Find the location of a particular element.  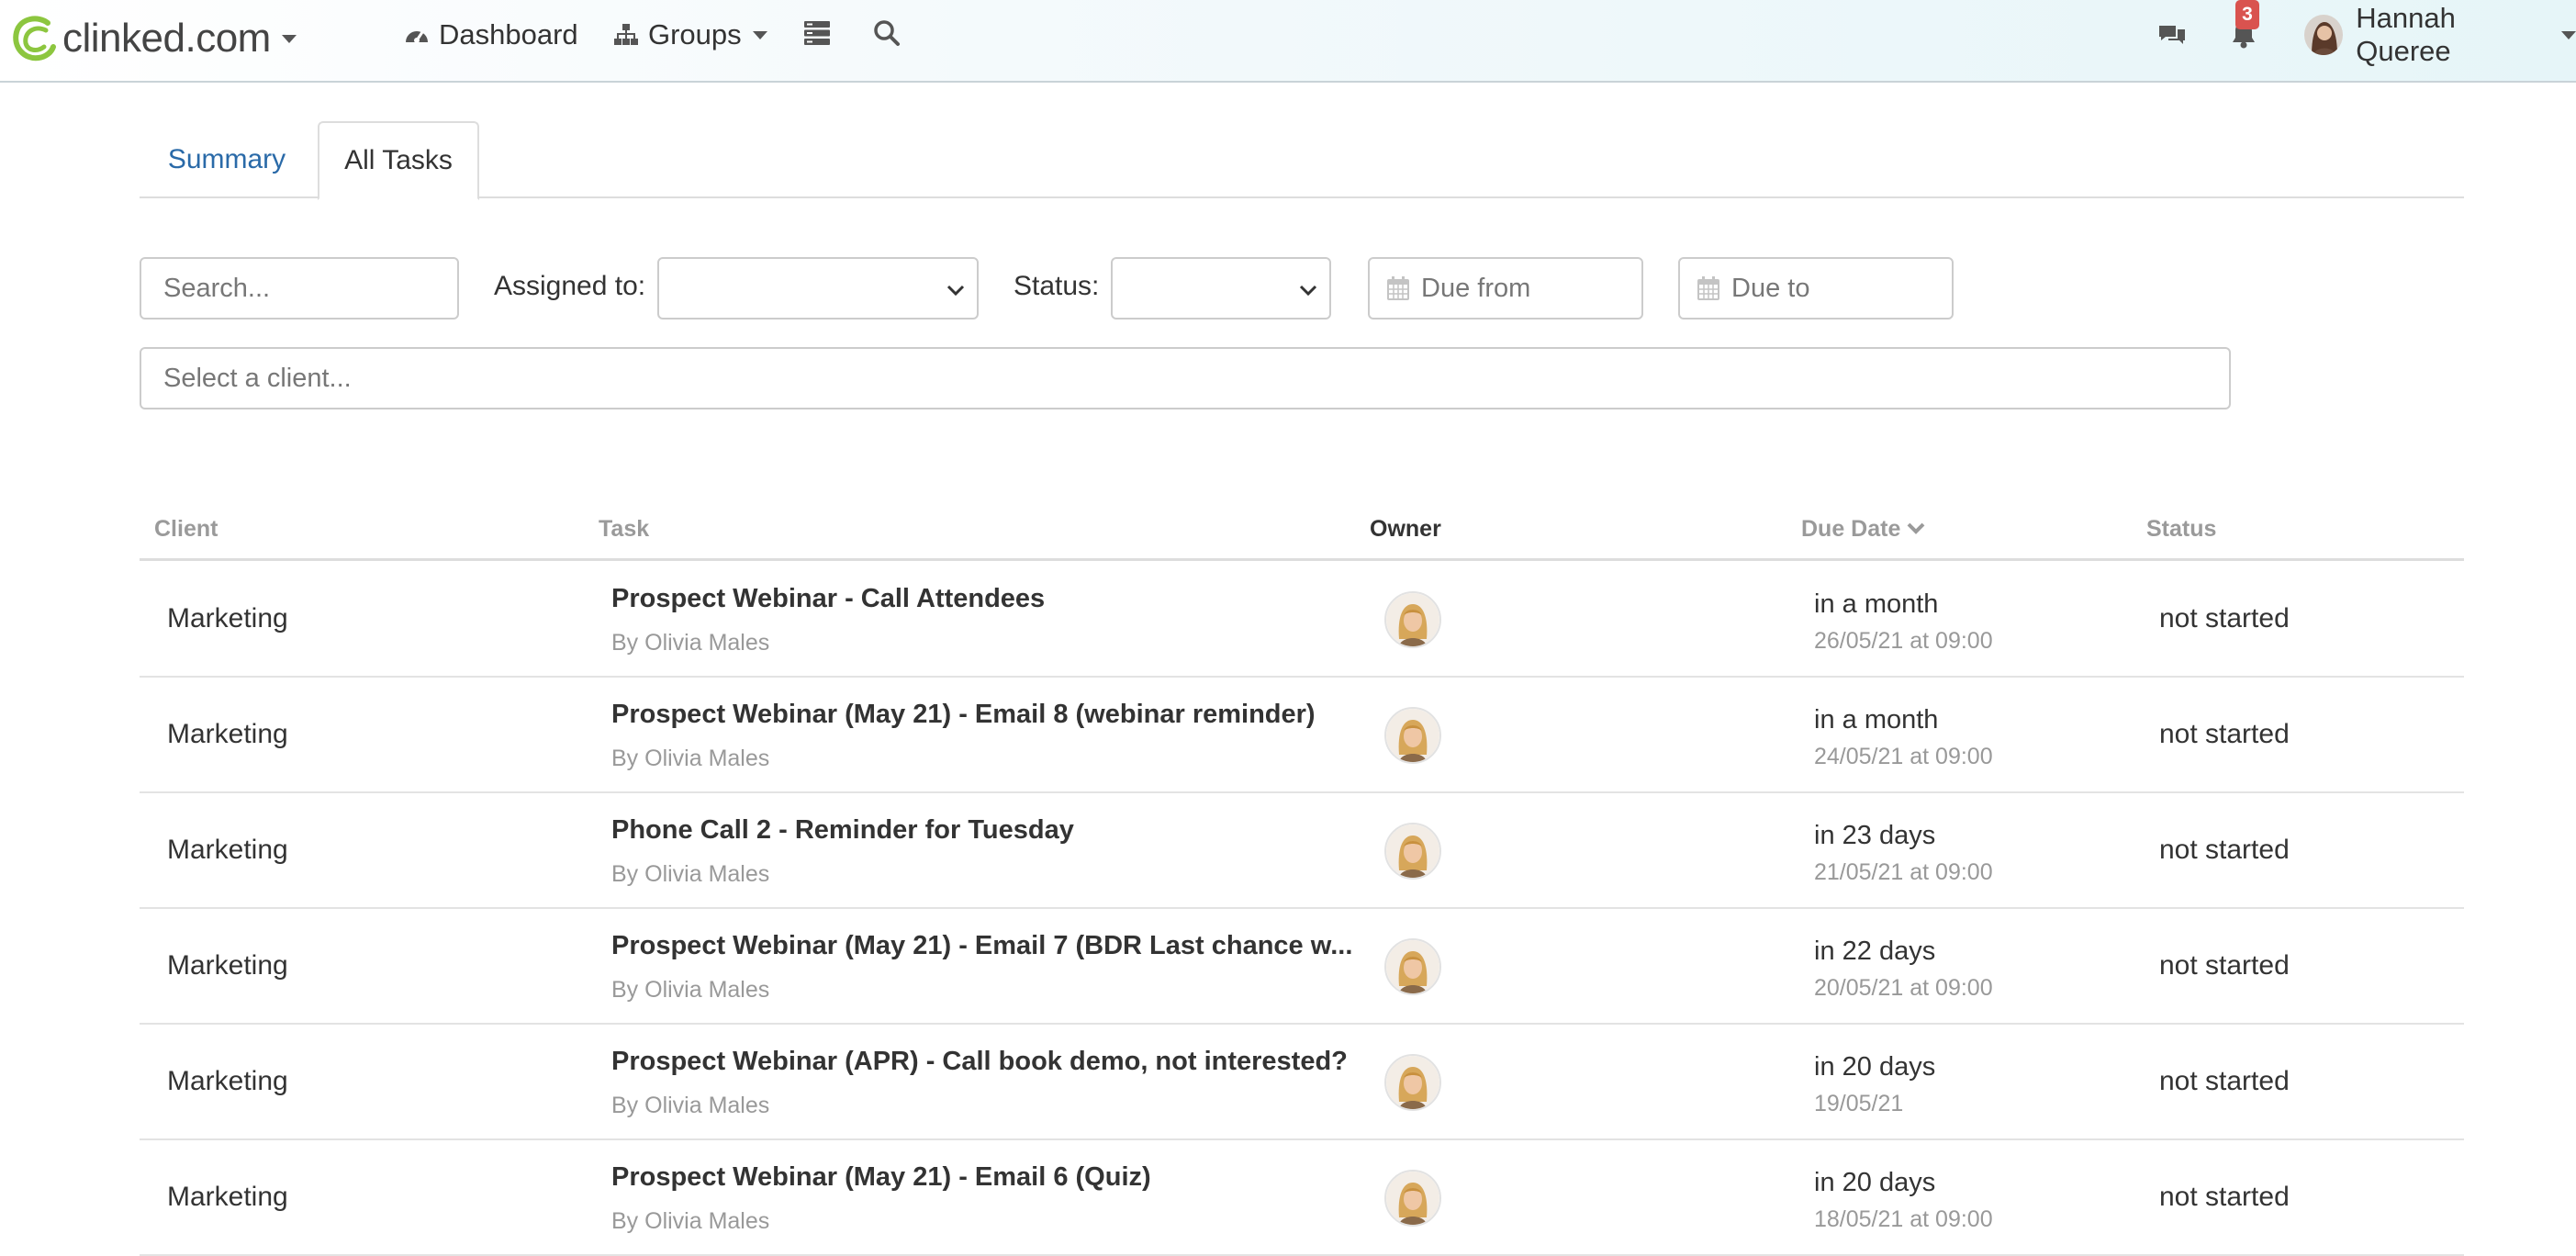

groups-caret-icon is located at coordinates (759, 34).